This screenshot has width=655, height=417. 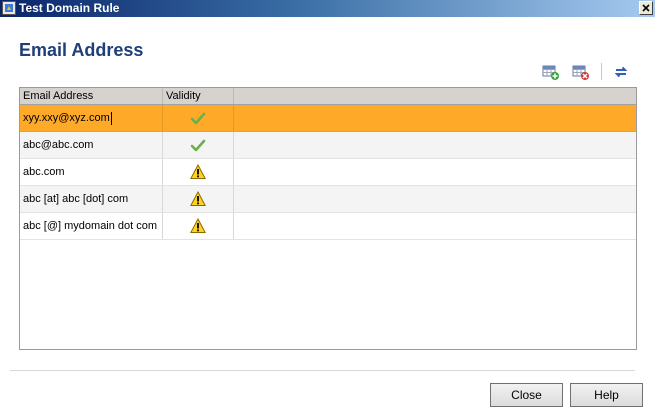 What do you see at coordinates (91, 199) in the screenshot?
I see `email-cell: abc [at] abc [dot] com` at bounding box center [91, 199].